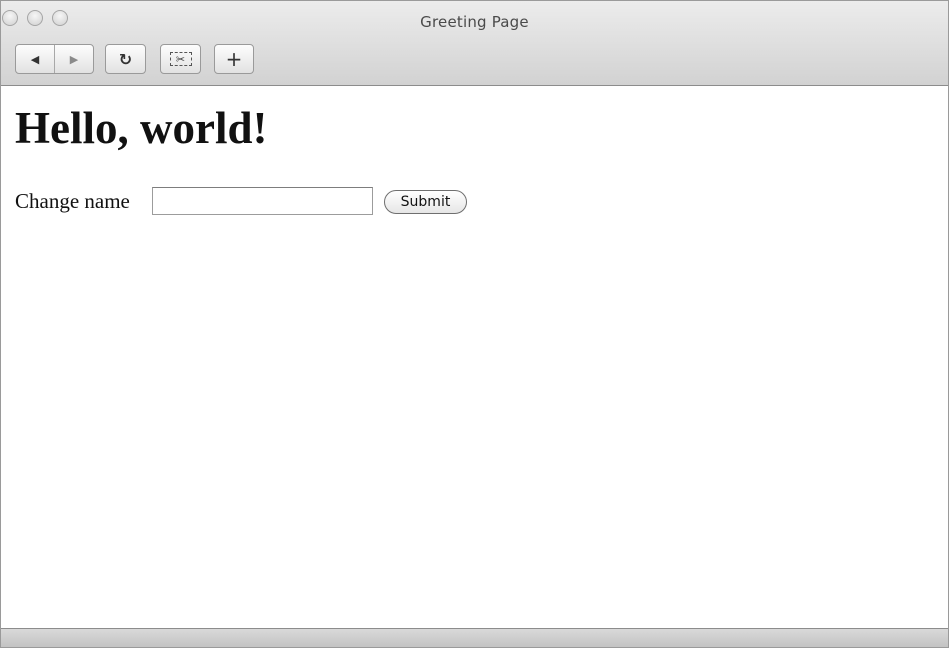  I want to click on add-bookmark-button: +, so click(234, 59).